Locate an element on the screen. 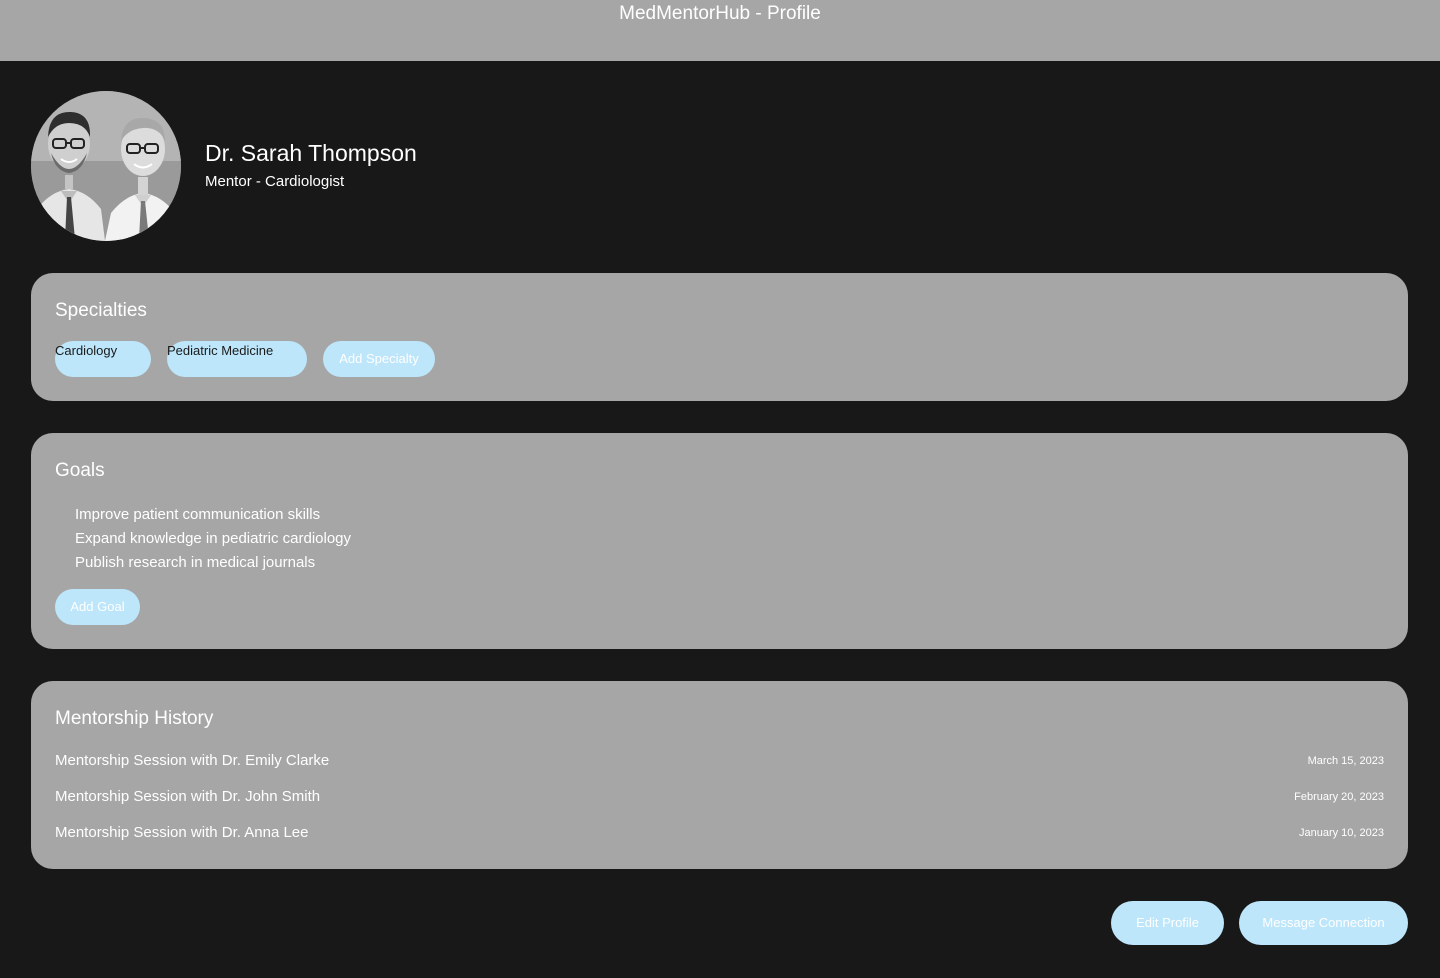  profile-role: Mentor - Cardiologist is located at coordinates (275, 181).